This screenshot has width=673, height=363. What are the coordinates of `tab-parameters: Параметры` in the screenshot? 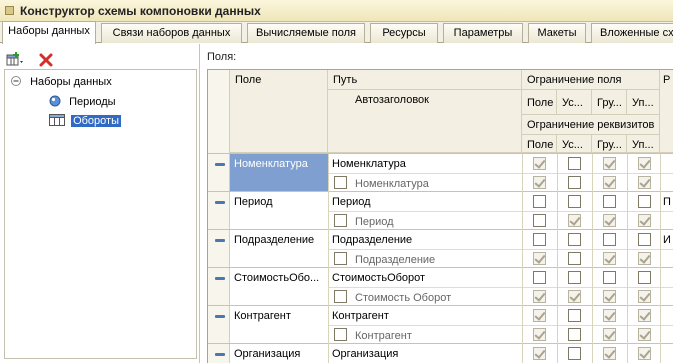 It's located at (483, 33).